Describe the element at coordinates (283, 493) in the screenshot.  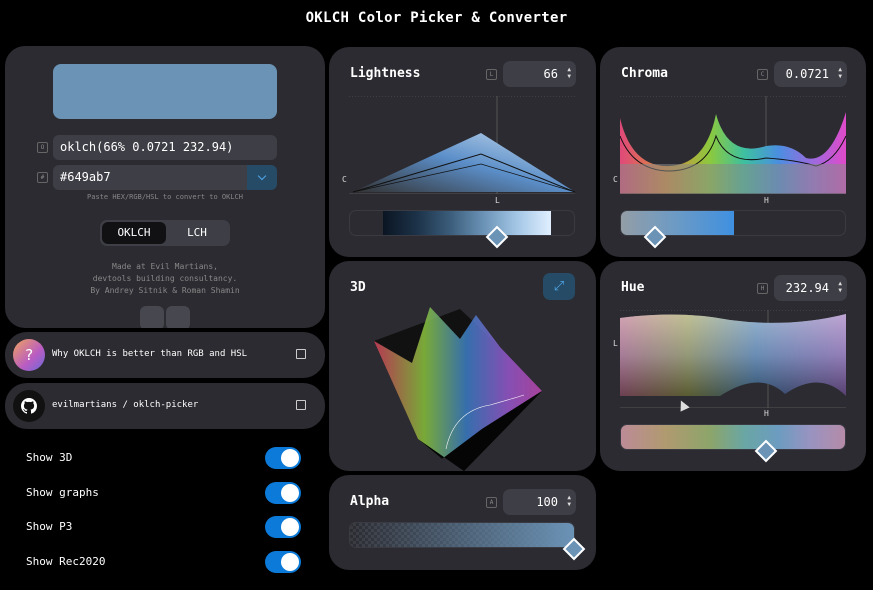
I see `show-graphs-toggle` at that location.